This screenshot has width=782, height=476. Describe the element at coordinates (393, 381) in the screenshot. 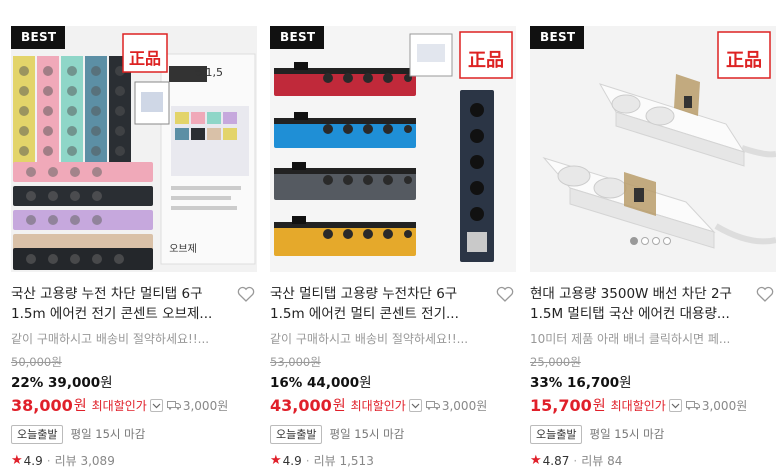

I see `discount-row: 16% 44,000원` at that location.